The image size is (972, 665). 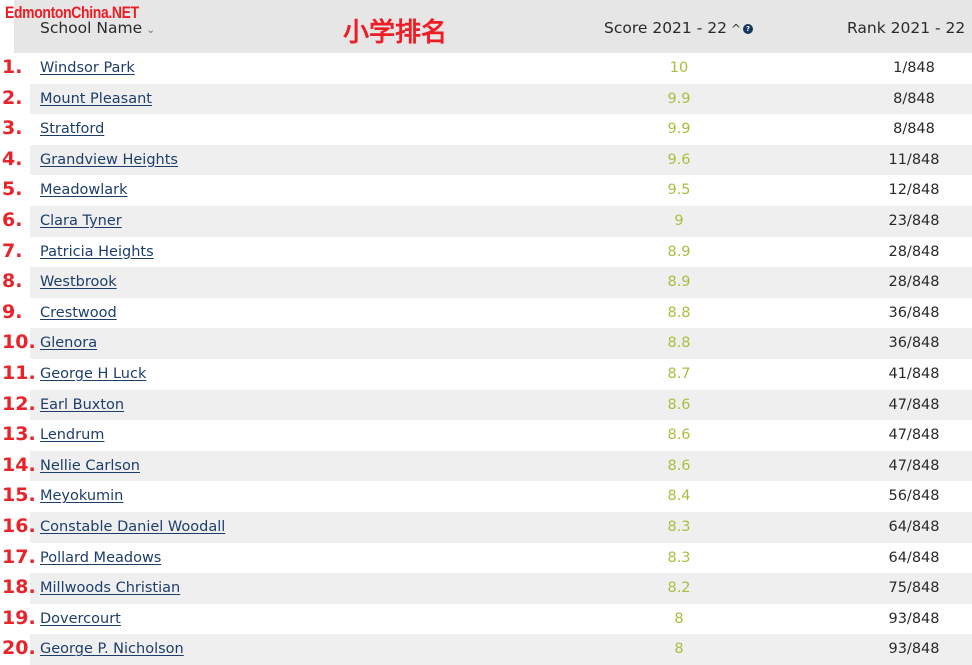 What do you see at coordinates (748, 29) in the screenshot?
I see `info-icon: ?` at bounding box center [748, 29].